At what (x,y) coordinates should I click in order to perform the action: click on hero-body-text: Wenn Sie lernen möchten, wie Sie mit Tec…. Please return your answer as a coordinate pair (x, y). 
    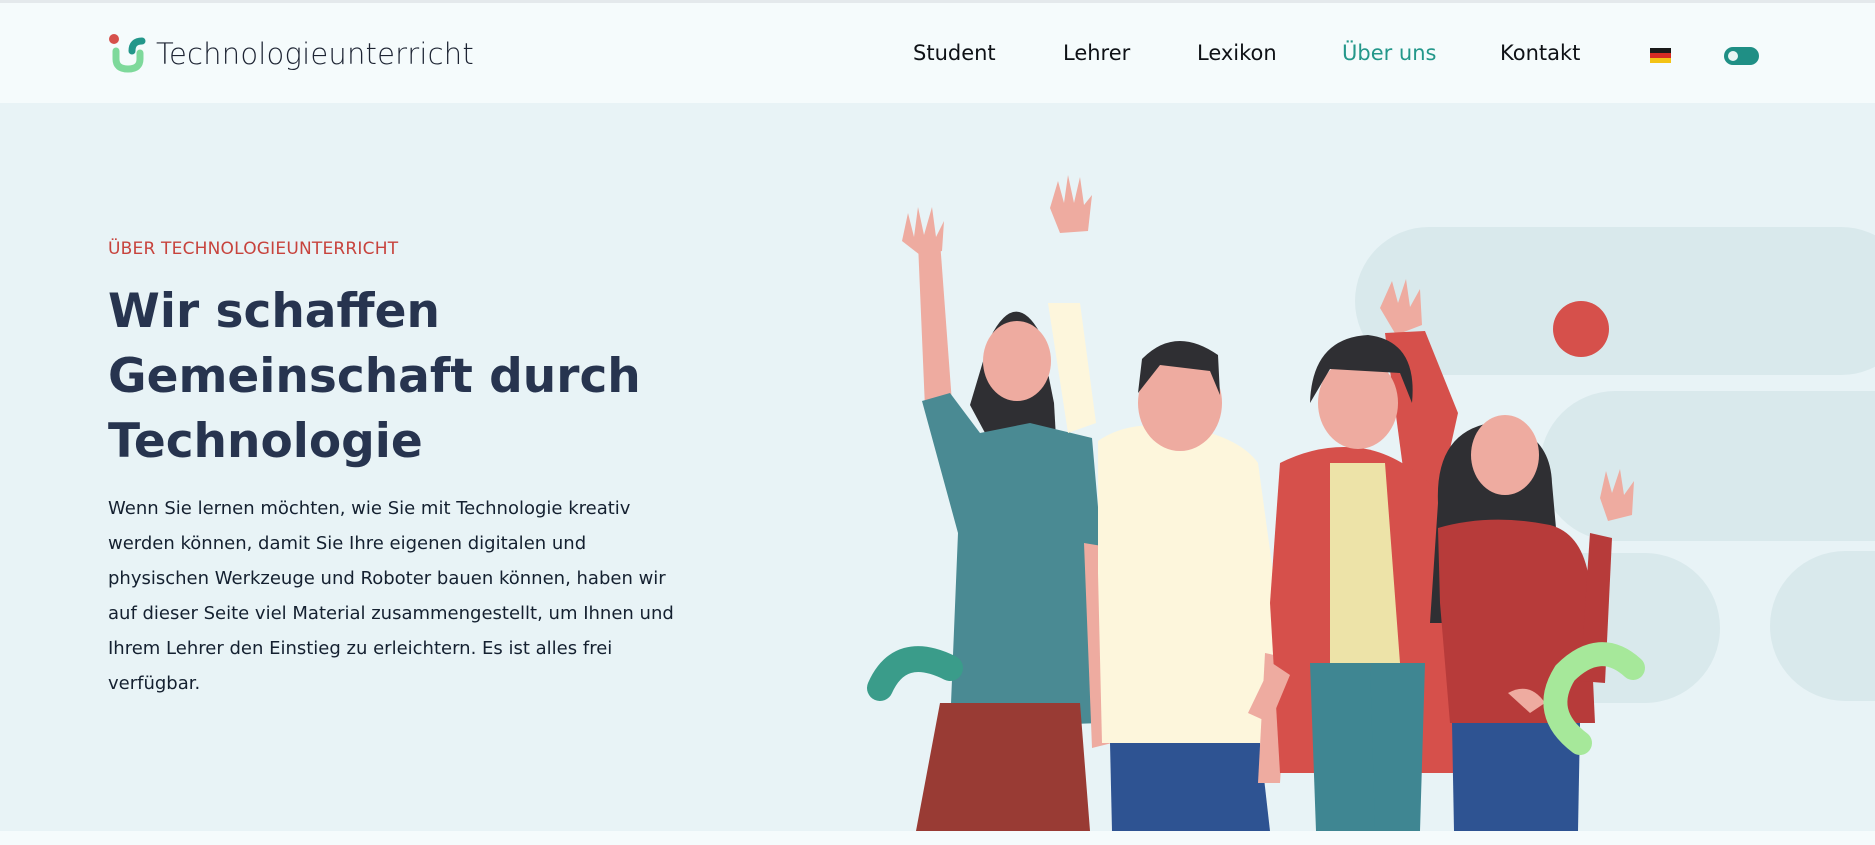
    Looking at the image, I should click on (398, 596).